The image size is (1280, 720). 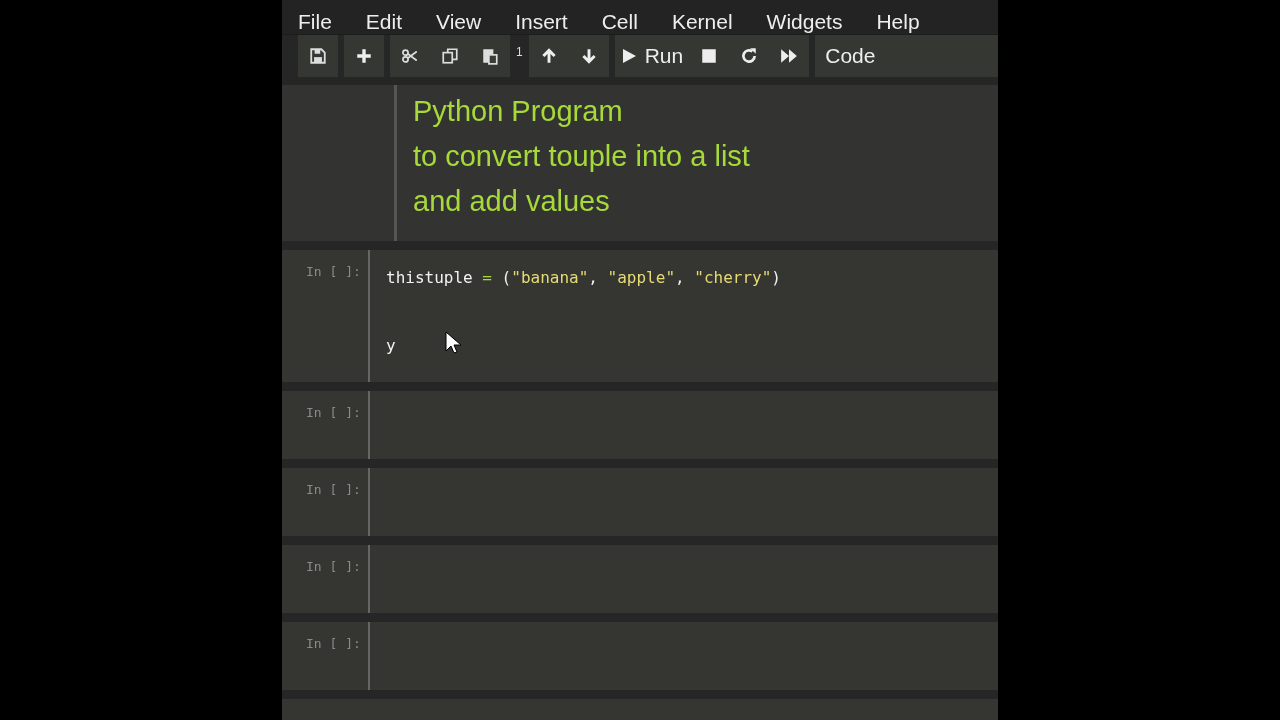 What do you see at coordinates (550, 277) in the screenshot?
I see `code-token: "banana"` at bounding box center [550, 277].